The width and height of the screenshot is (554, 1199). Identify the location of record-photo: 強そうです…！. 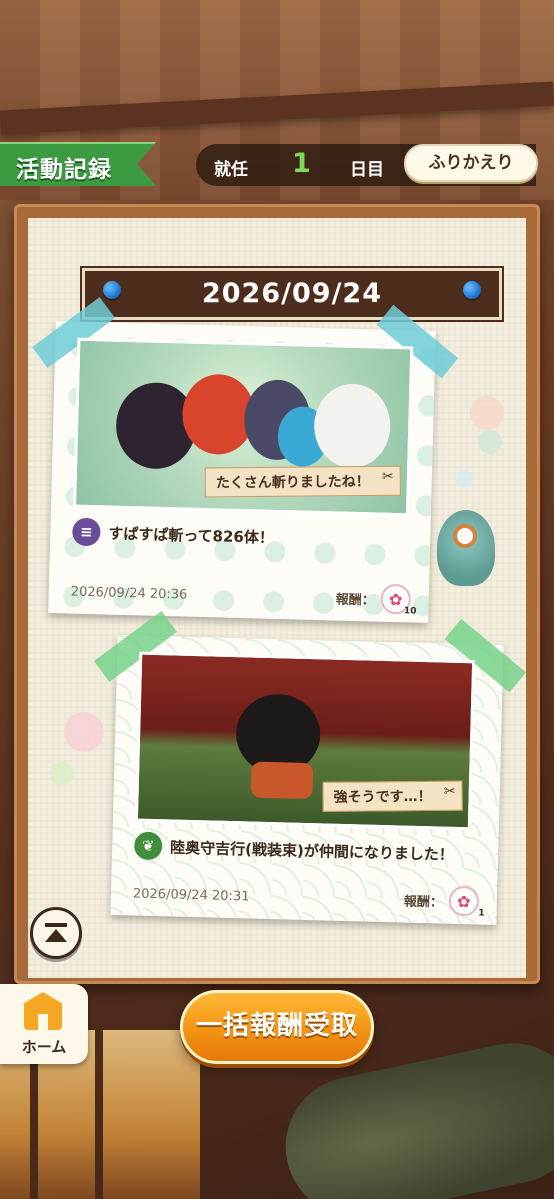
(305, 741).